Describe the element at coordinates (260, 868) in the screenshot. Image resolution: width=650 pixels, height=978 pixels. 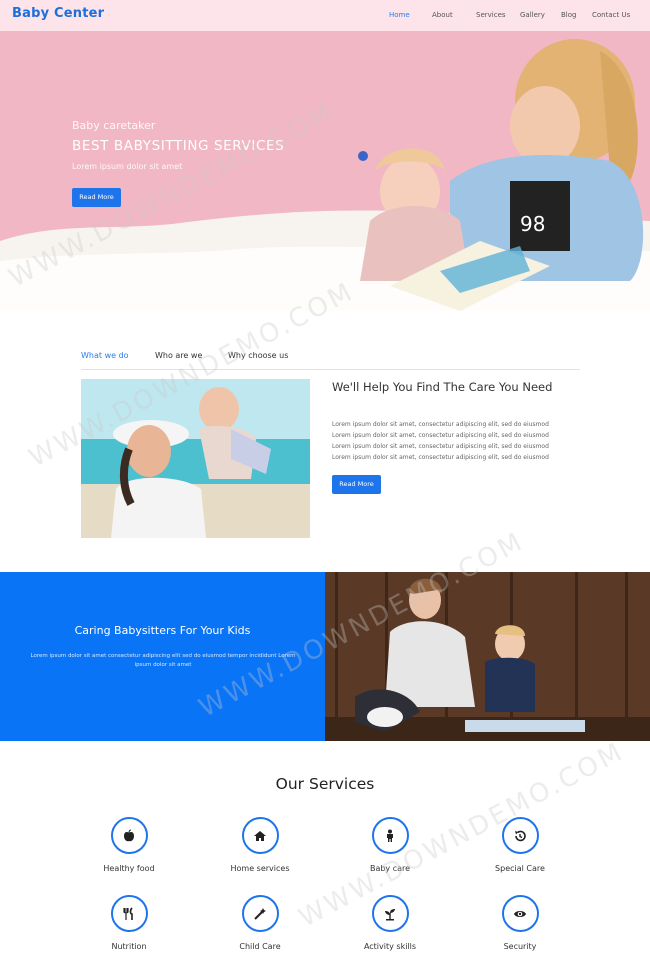
I see `service-label: Home services` at that location.